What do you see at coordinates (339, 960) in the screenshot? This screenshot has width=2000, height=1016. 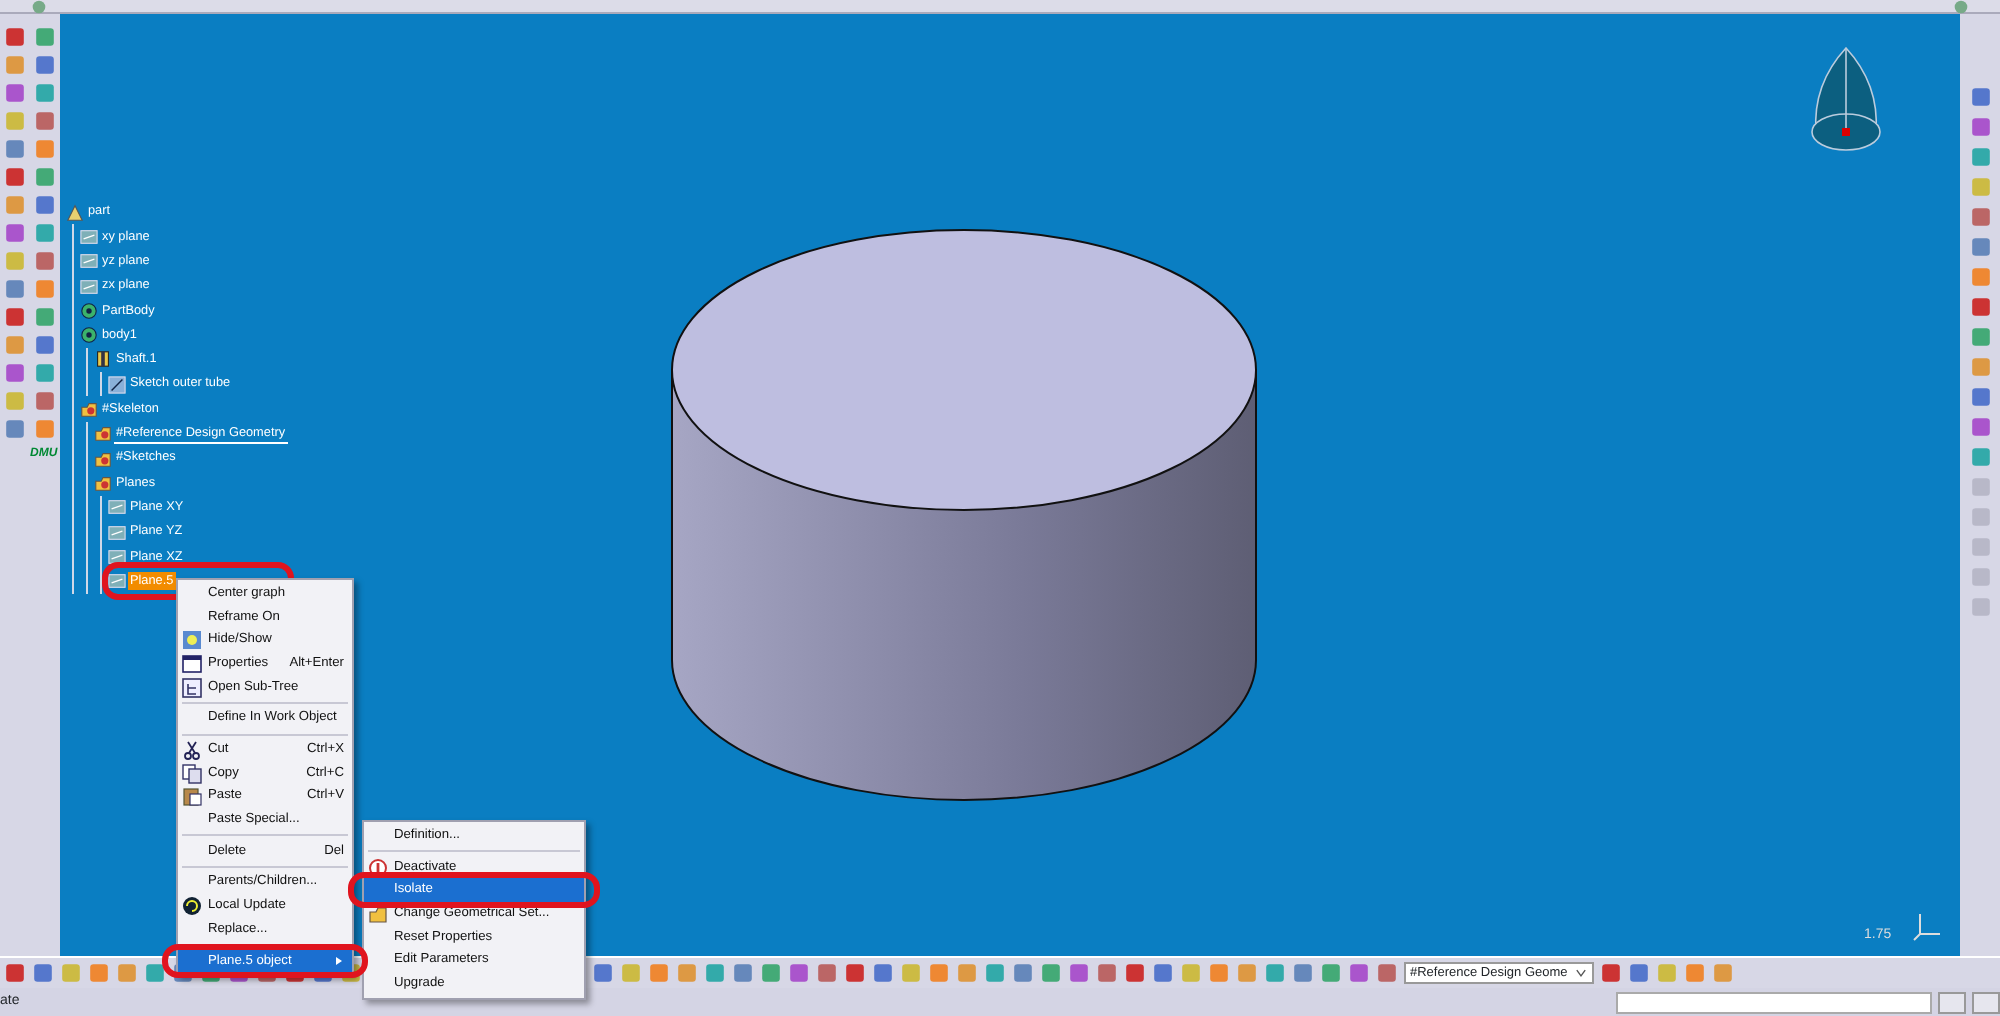 I see `submenu-arrow-icon` at bounding box center [339, 960].